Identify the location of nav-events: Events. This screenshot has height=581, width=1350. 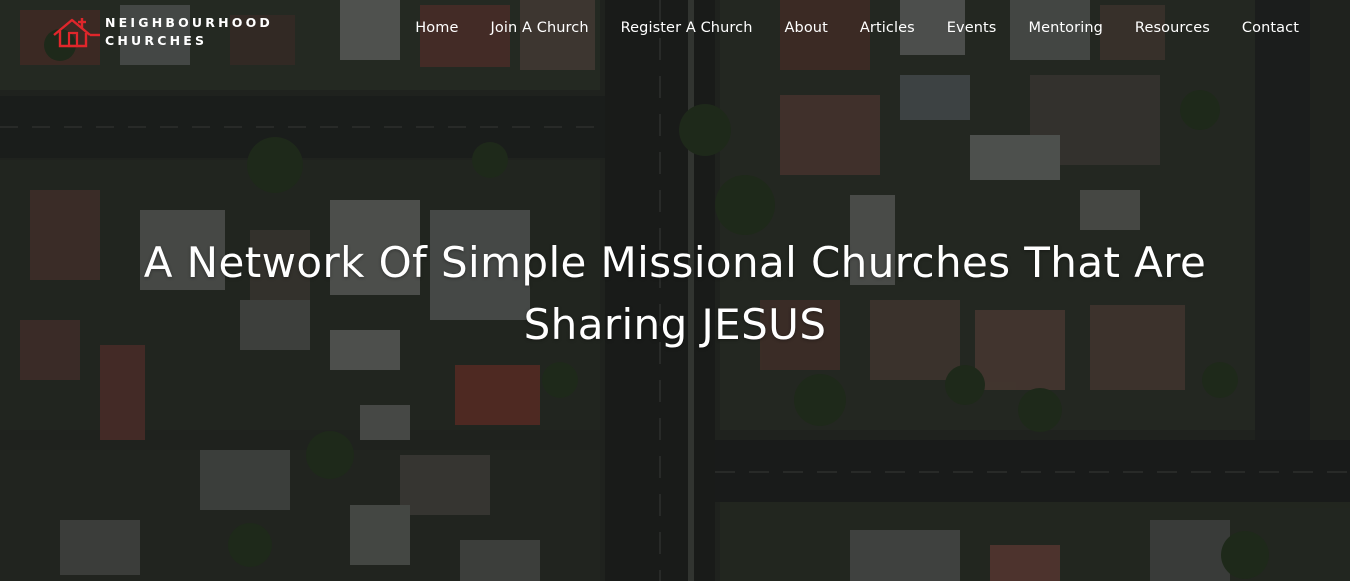
(972, 28).